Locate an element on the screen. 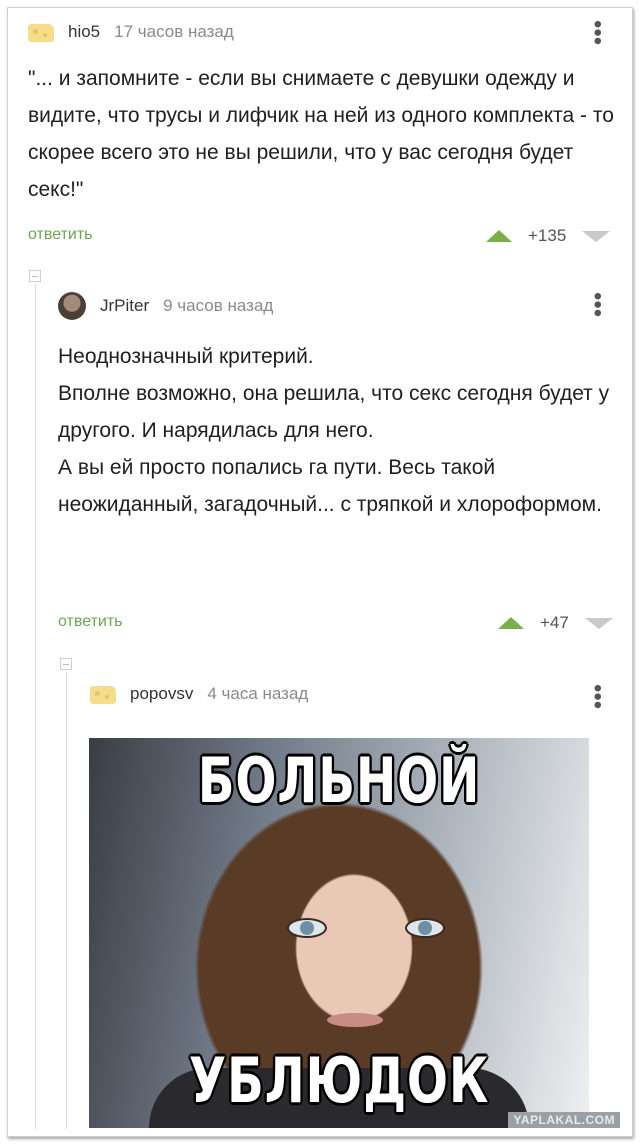 This screenshot has width=640, height=1145. comment-username: popovsv is located at coordinates (161, 694).